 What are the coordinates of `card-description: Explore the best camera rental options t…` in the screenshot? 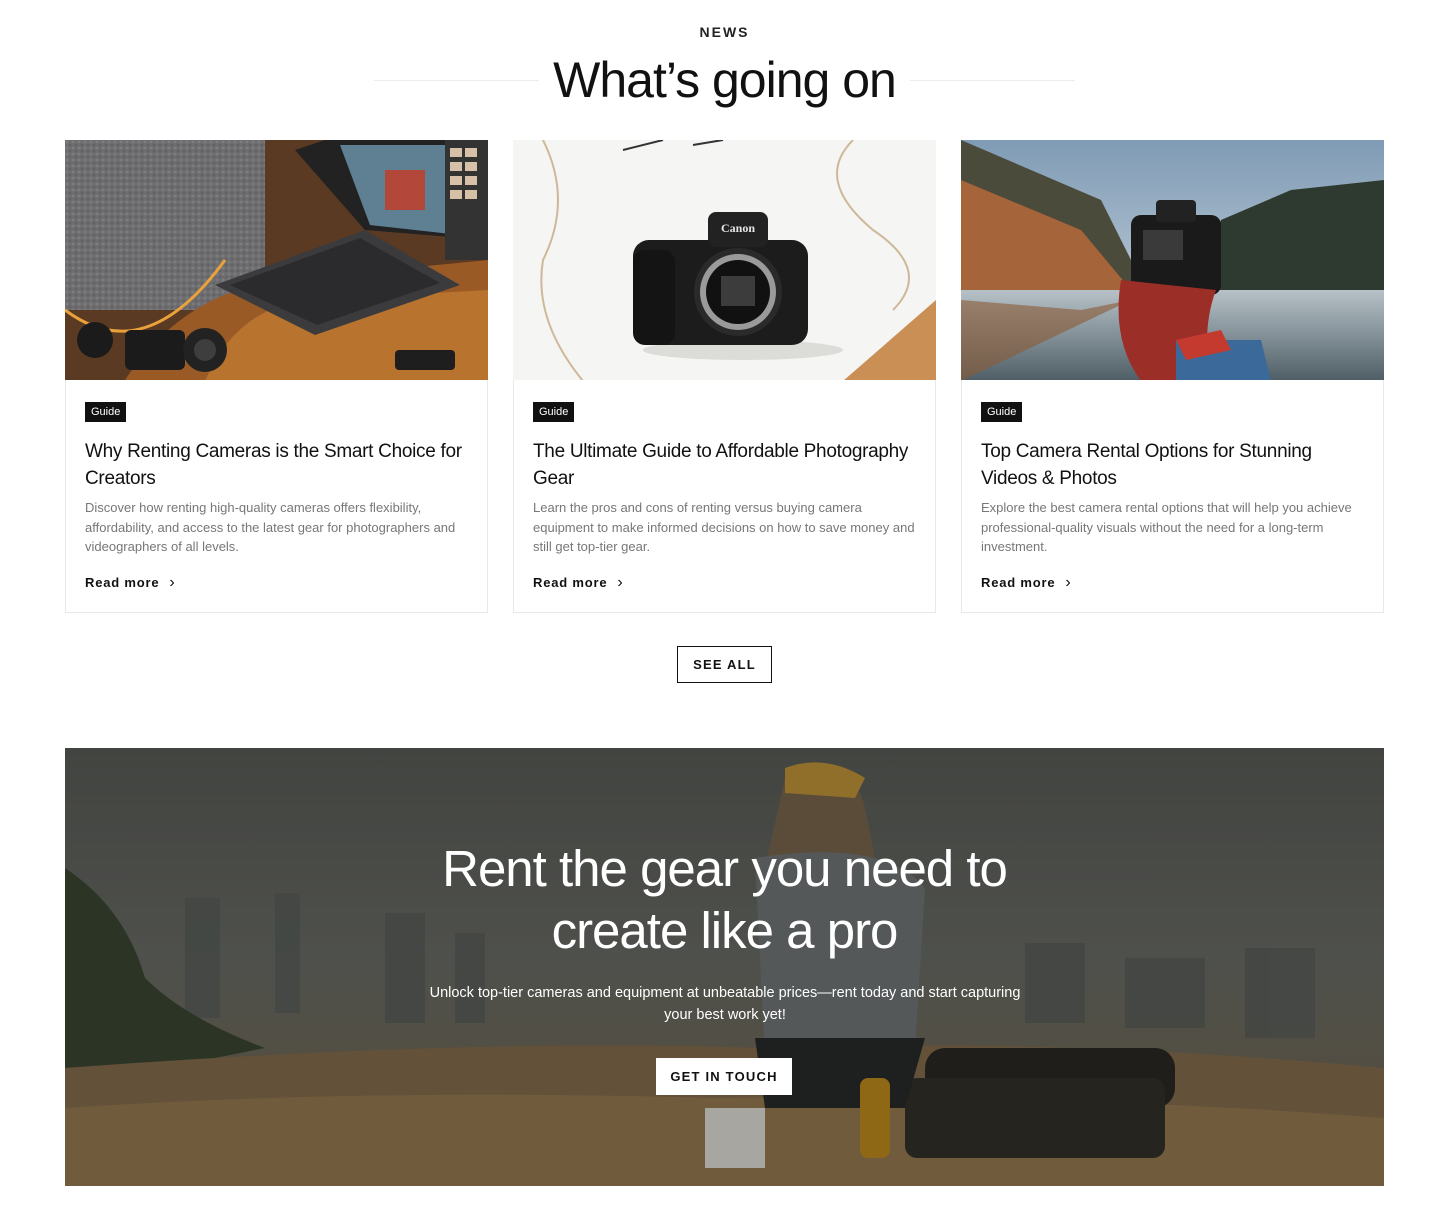 It's located at (1166, 527).